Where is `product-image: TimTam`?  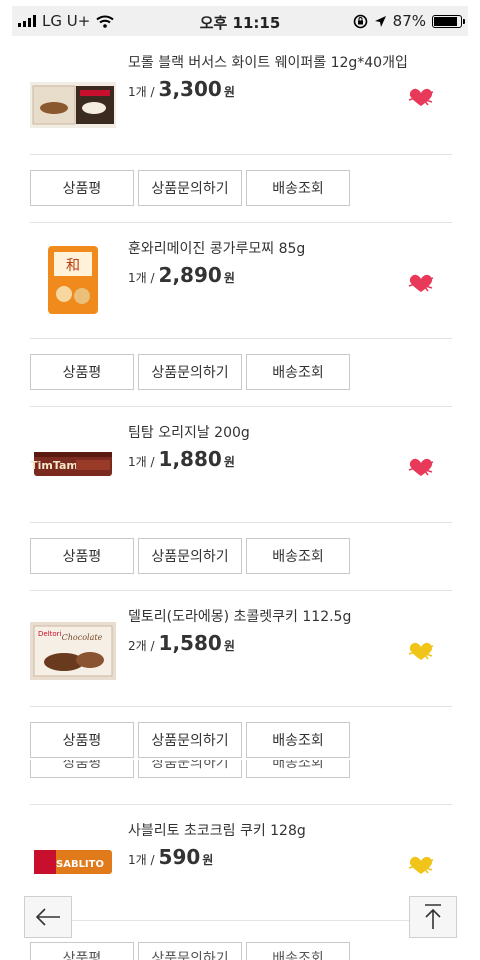 product-image: TimTam is located at coordinates (71, 464).